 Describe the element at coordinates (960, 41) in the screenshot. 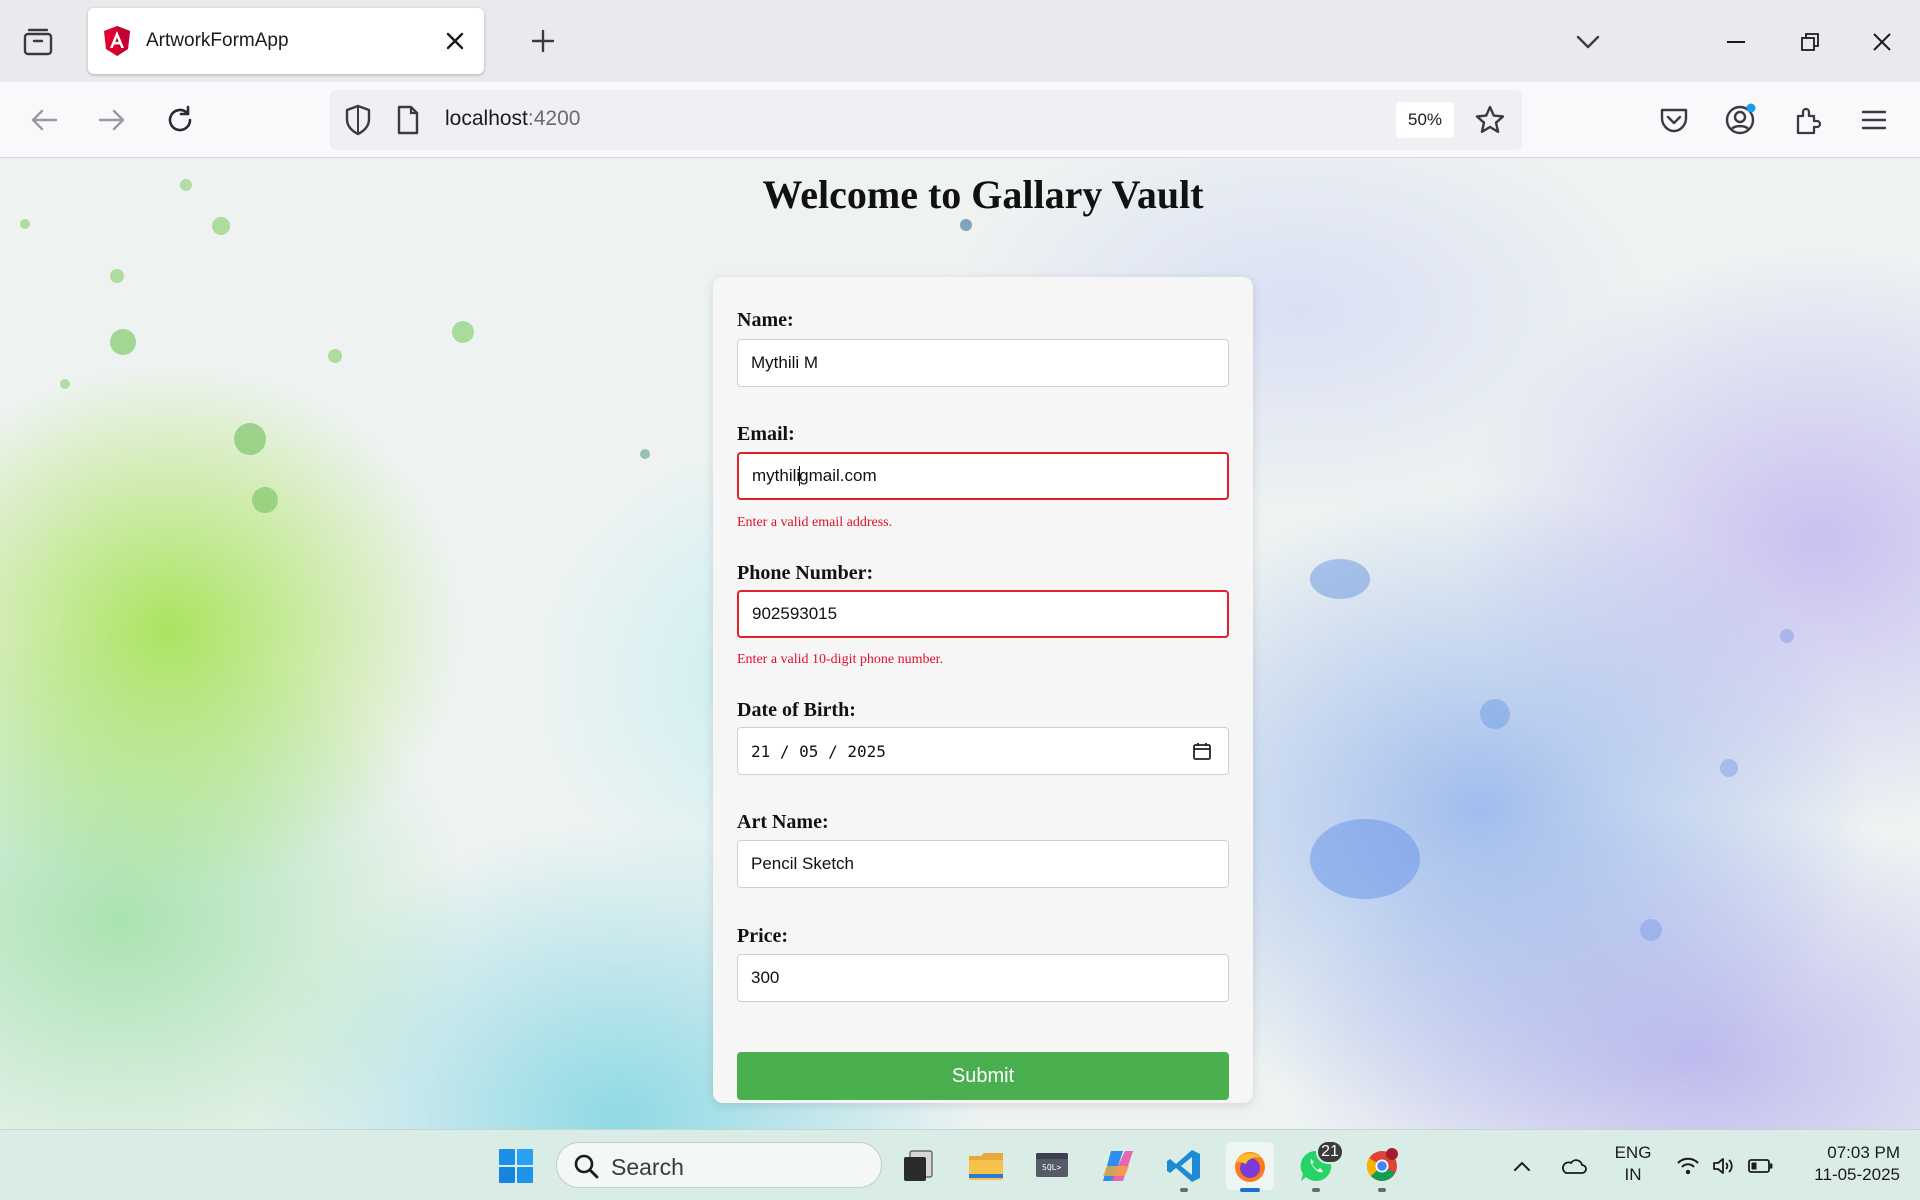

I see `tab-bar: ArtworkFormApp` at that location.